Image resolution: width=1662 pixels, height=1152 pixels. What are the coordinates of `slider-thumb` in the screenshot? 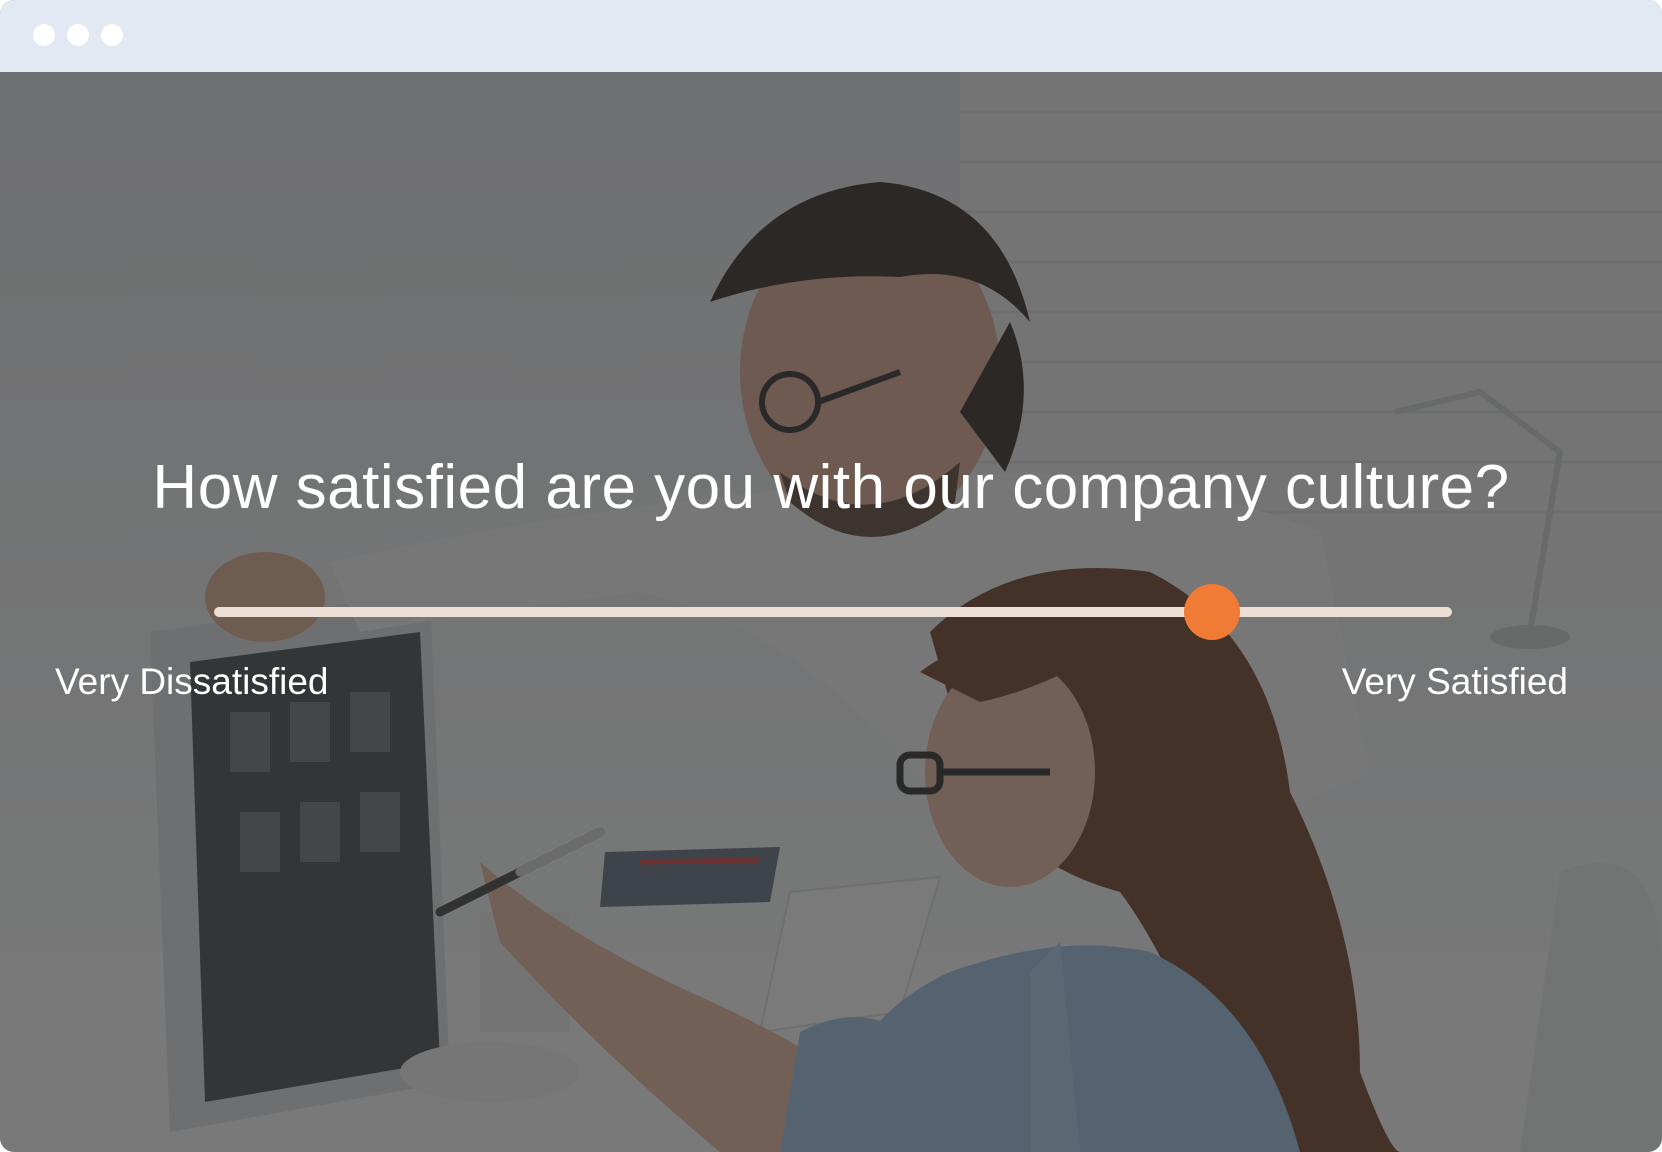 It's located at (1211, 612).